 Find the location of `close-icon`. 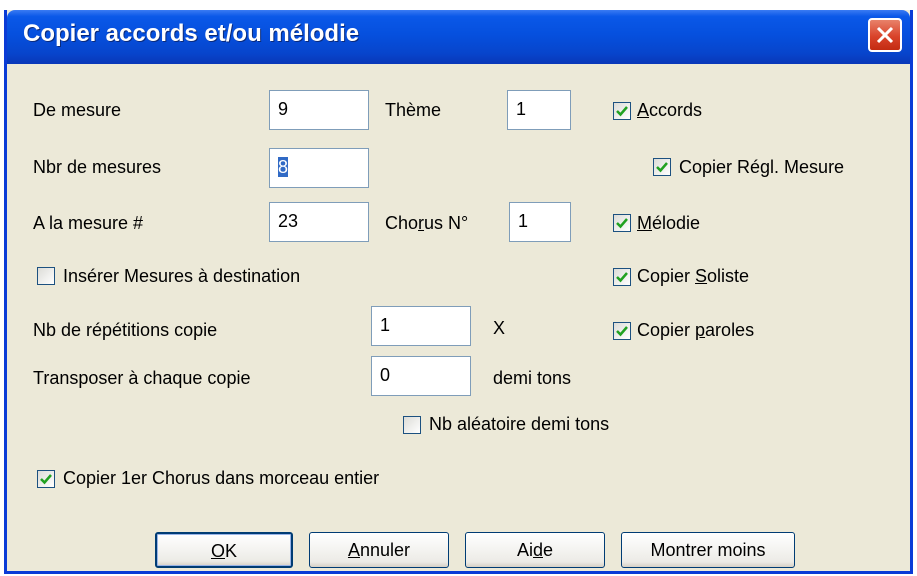

close-icon is located at coordinates (885, 35).